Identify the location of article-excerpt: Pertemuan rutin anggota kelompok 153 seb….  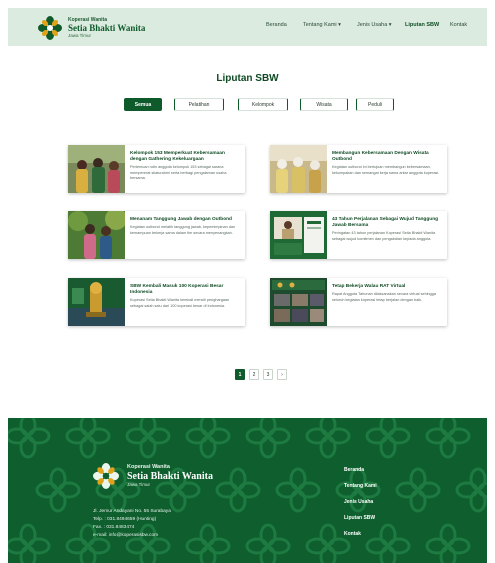
(178, 173).